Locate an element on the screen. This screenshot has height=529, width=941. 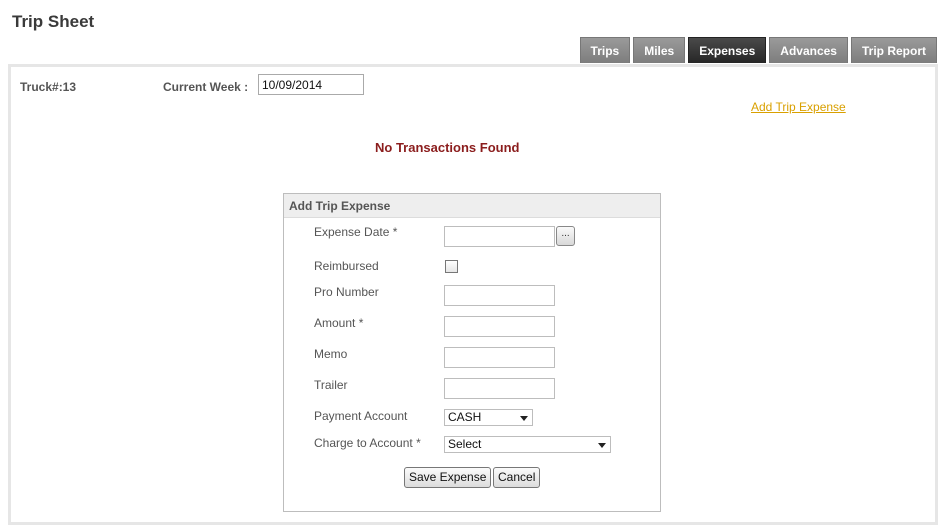
cancel-button: Cancel is located at coordinates (517, 477).